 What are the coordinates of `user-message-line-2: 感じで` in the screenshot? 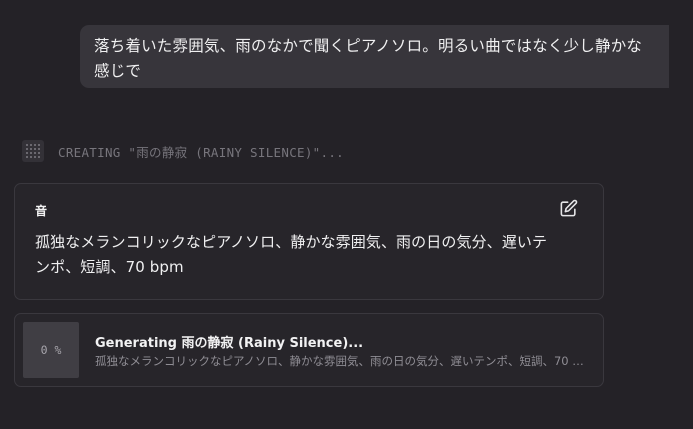 It's located at (118, 71).